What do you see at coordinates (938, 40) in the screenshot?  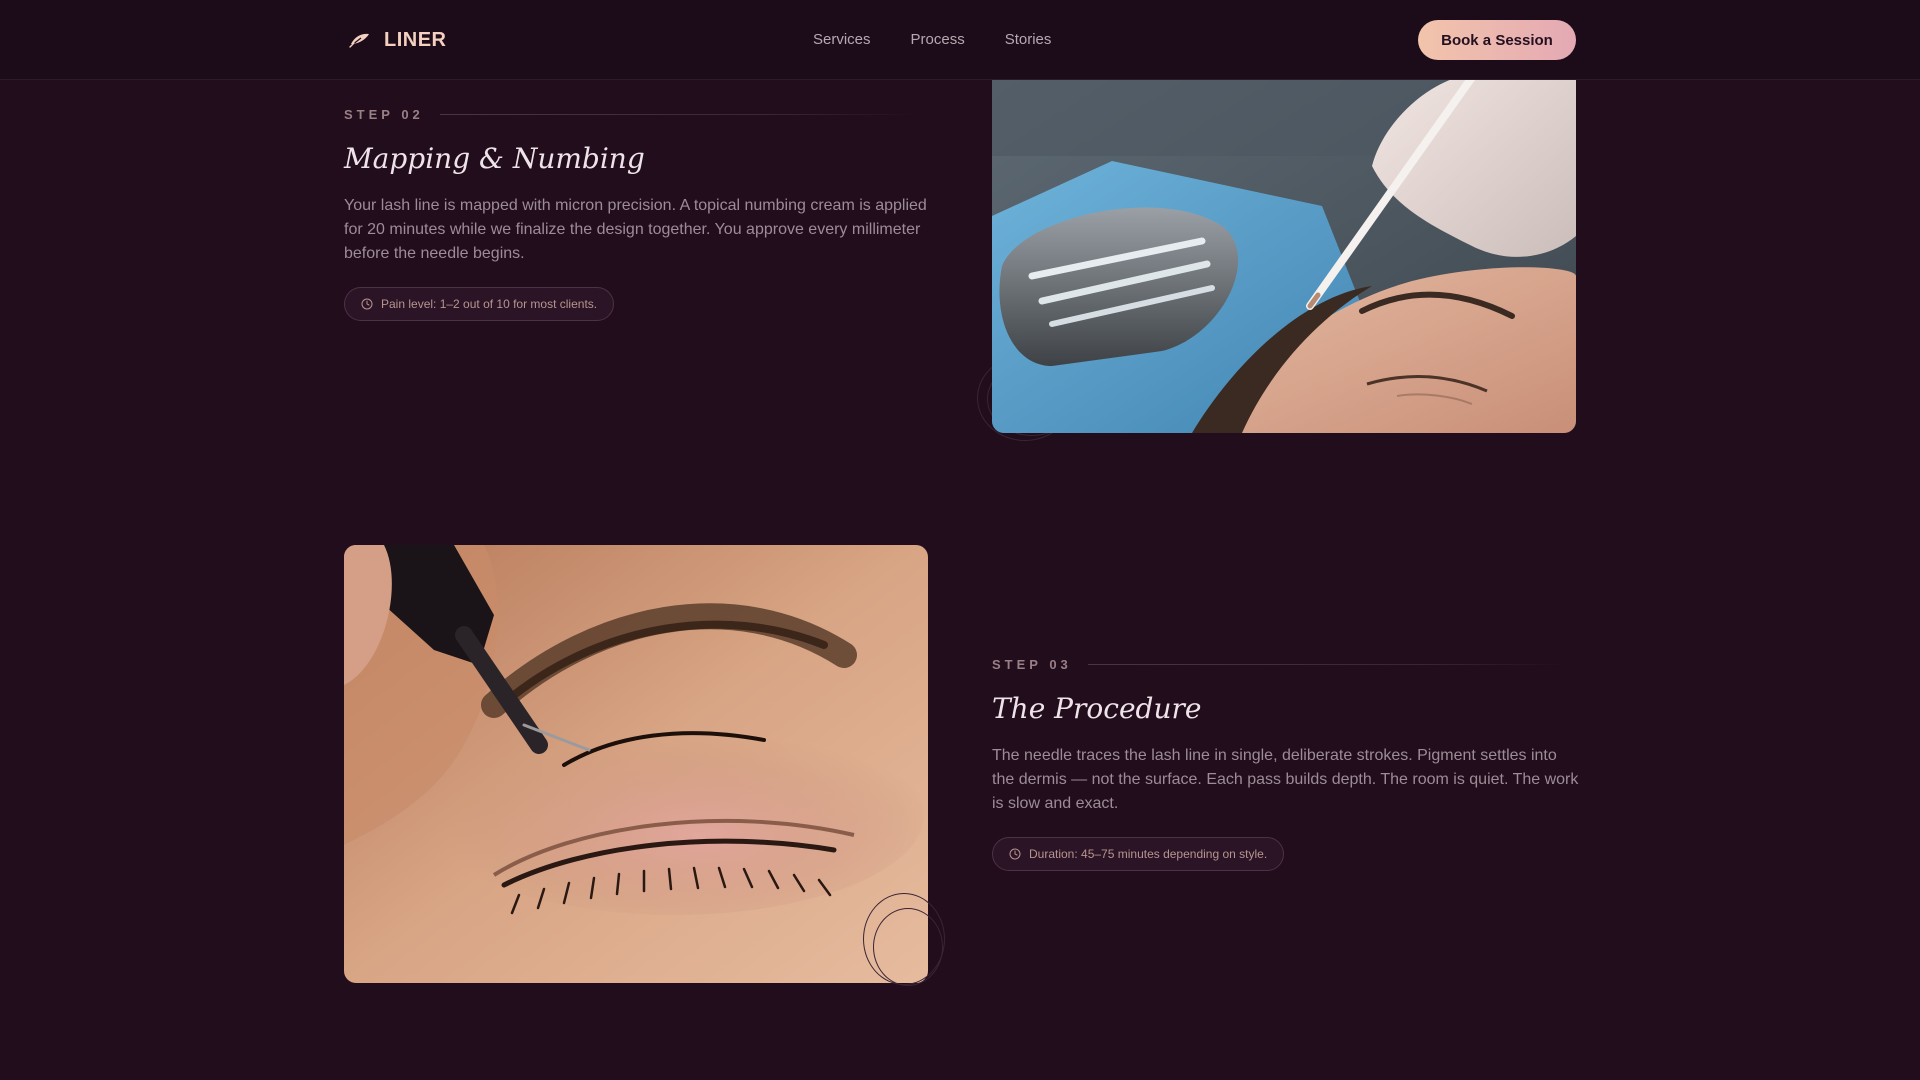 I see `nav-process-link: Process` at bounding box center [938, 40].